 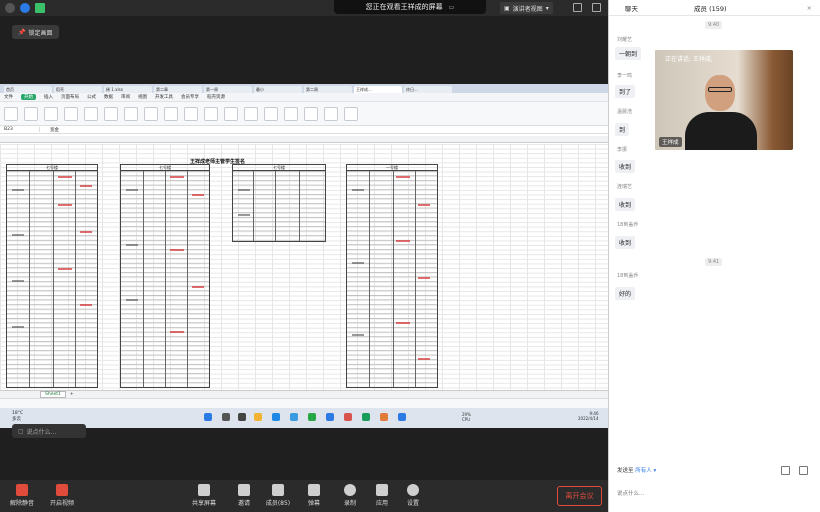 What do you see at coordinates (625, 471) in the screenshot?
I see `send-to-label: 发送至` at bounding box center [625, 471].